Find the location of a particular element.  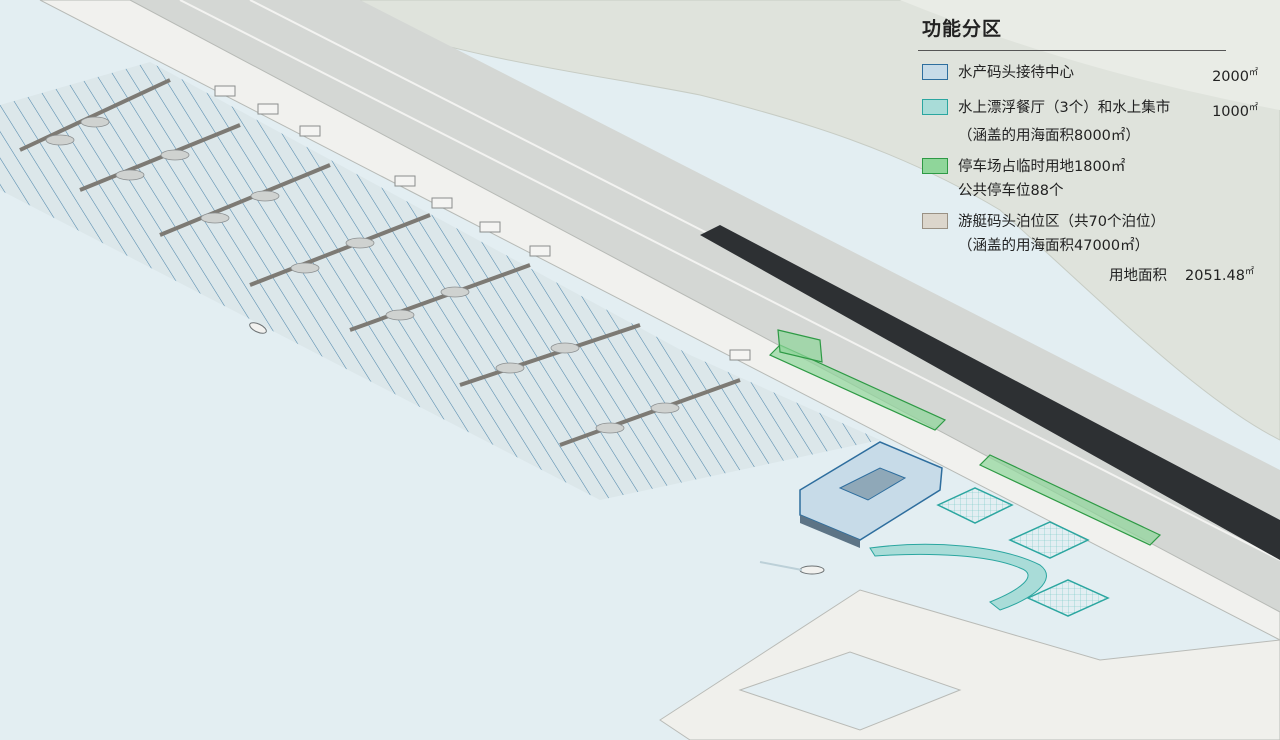

total-label: 用地面积 is located at coordinates (1138, 275).